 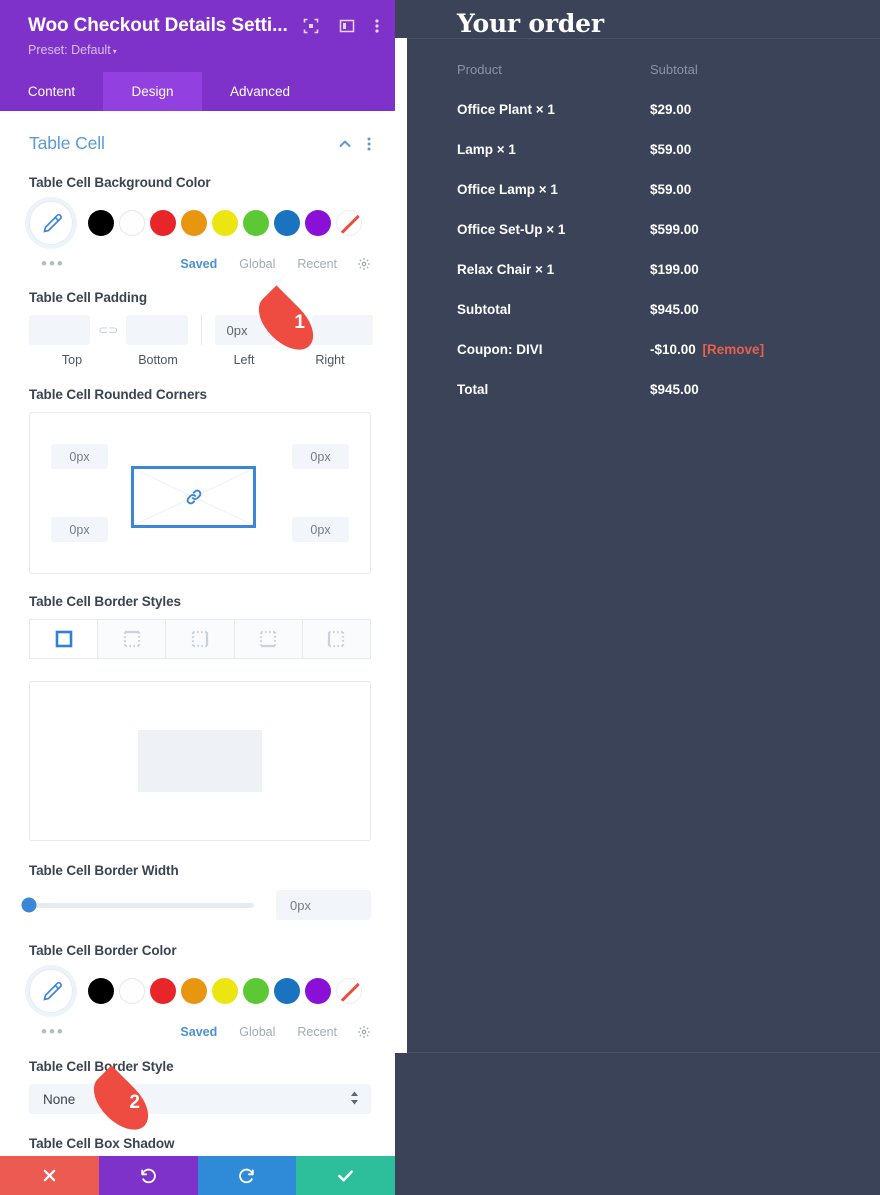 I want to click on order-row-product: Relax Chair × 1, so click(x=506, y=269).